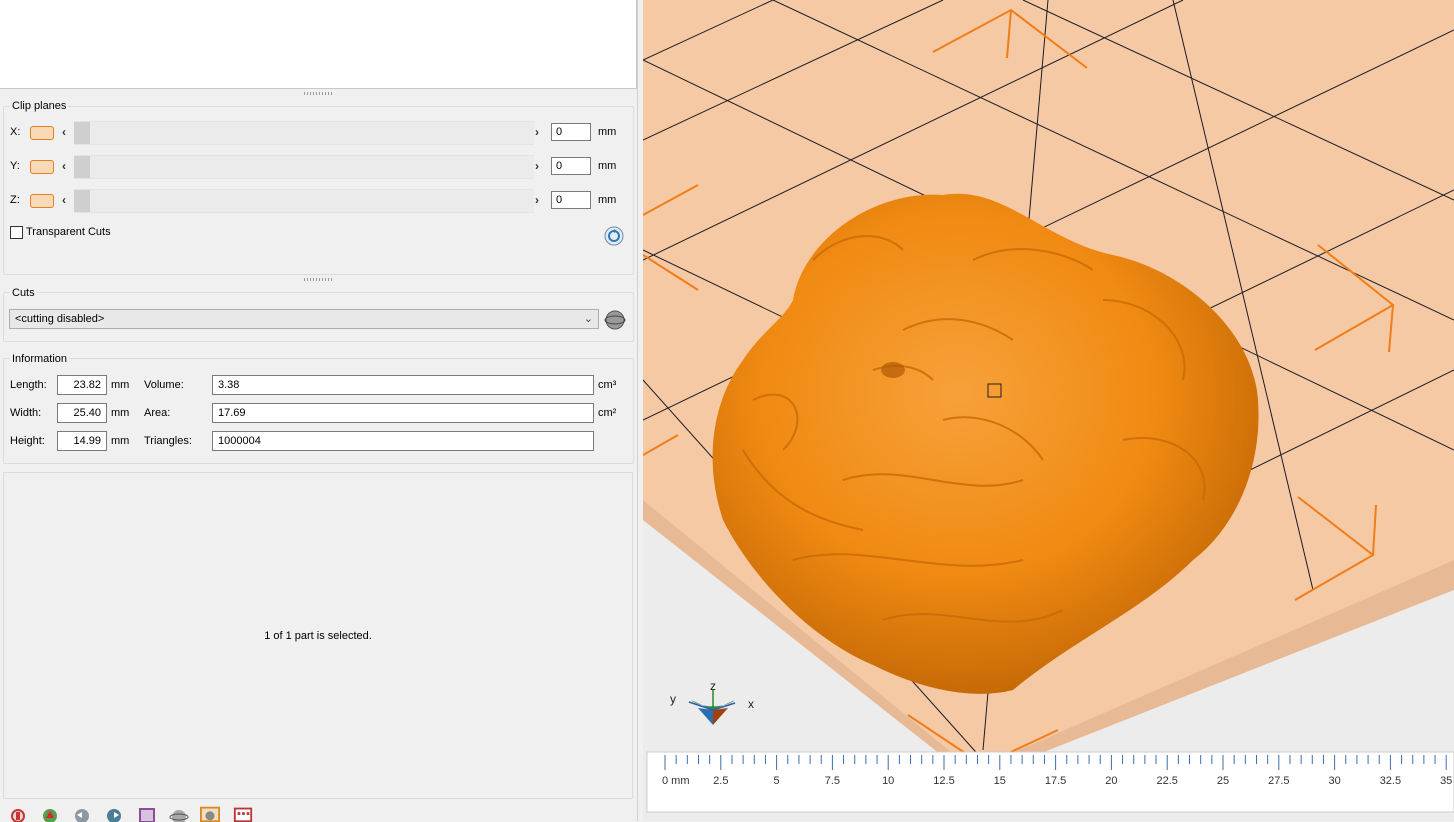 The width and height of the screenshot is (1454, 822). Describe the element at coordinates (15, 132) in the screenshot. I see `x-axis-label: X:` at that location.